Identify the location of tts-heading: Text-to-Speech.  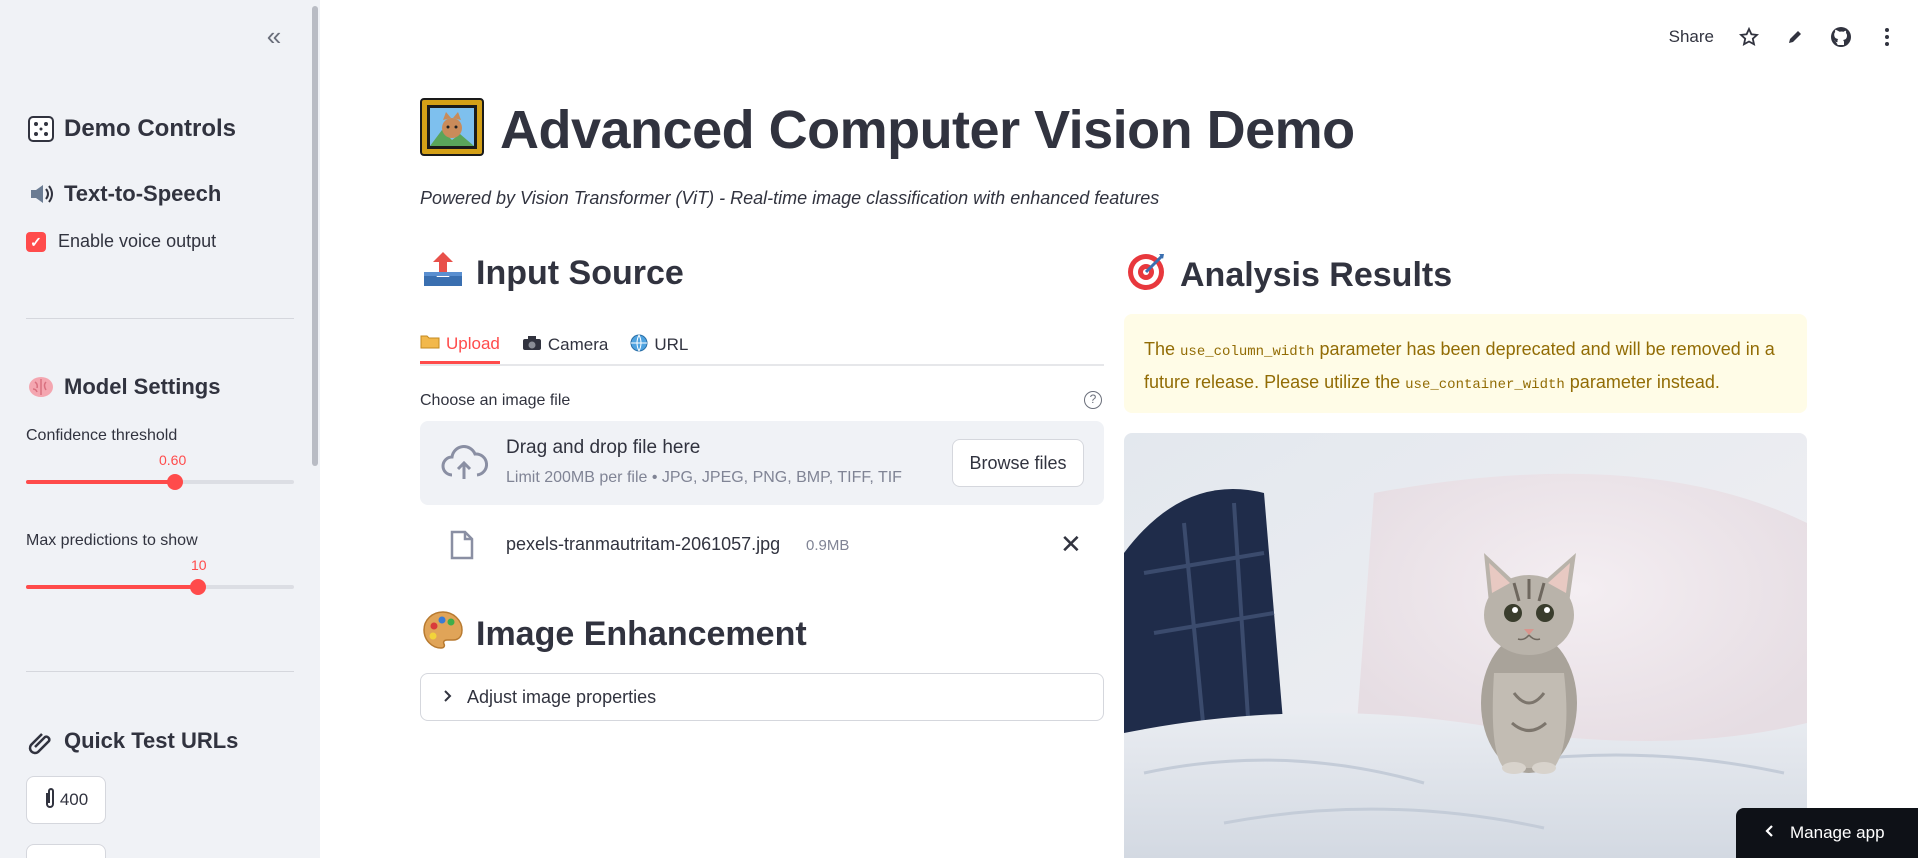
(123, 194).